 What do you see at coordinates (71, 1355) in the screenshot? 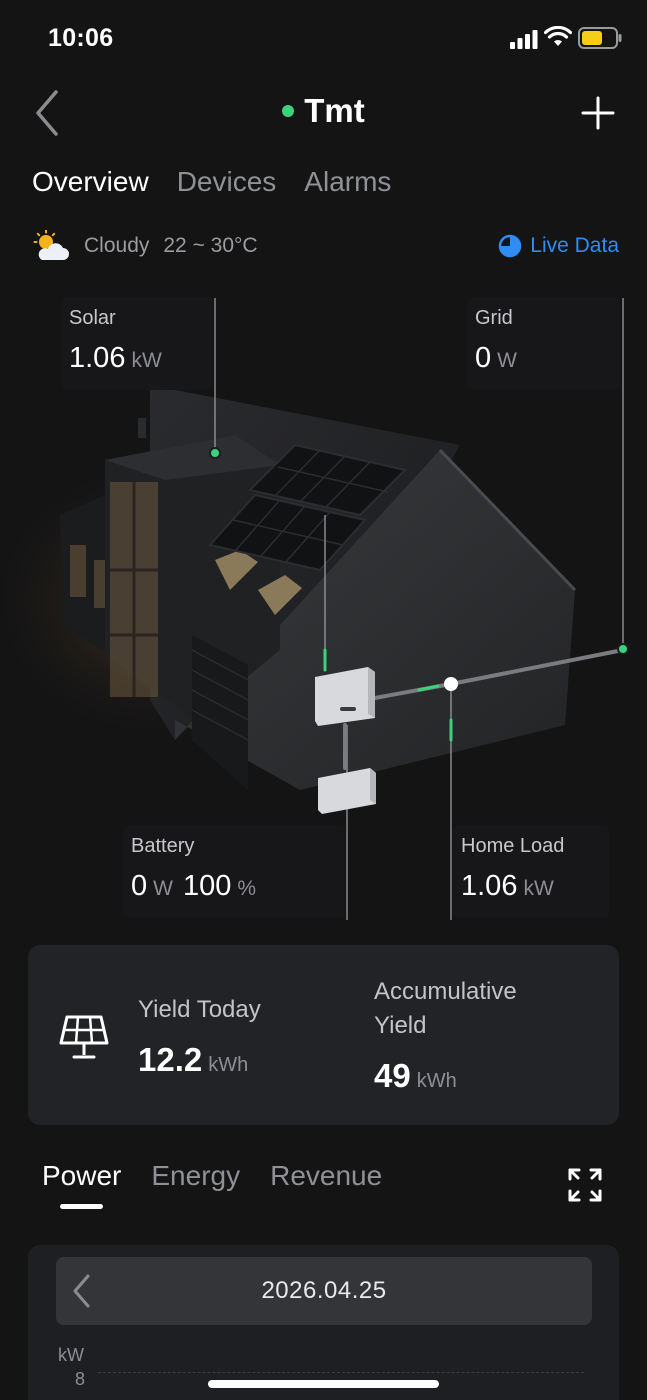
I see `chart-y-unit: kW` at bounding box center [71, 1355].